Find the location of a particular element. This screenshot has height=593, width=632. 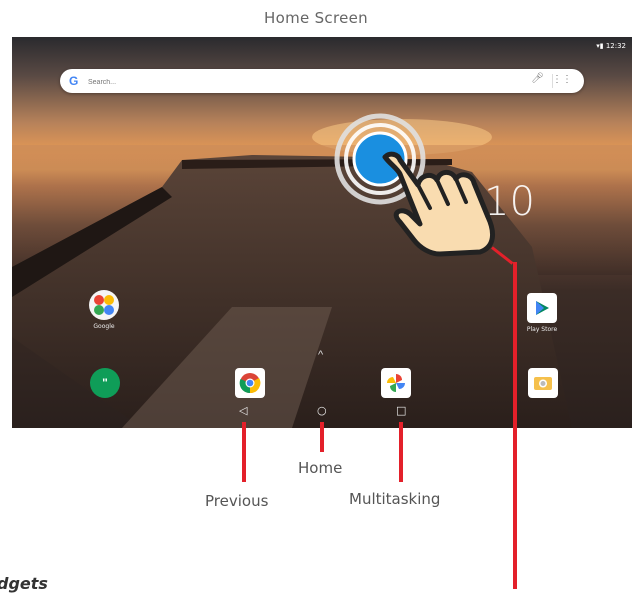

photos-icon is located at coordinates (396, 383).